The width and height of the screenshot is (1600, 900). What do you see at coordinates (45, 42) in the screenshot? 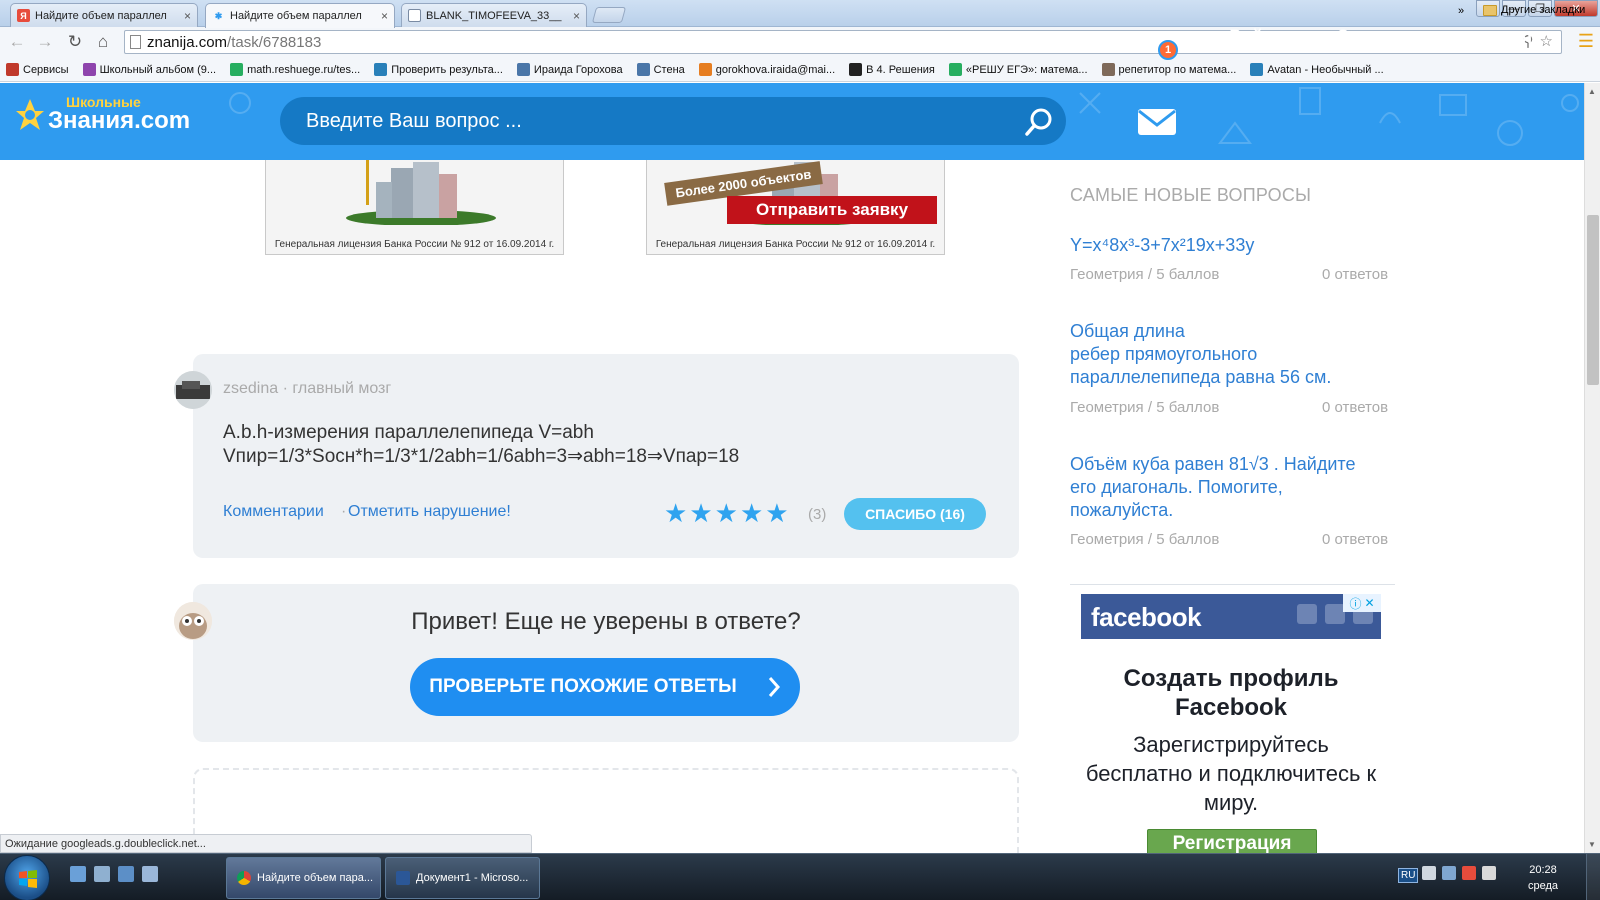
I see `forward-arrow-icon: →` at bounding box center [45, 42].